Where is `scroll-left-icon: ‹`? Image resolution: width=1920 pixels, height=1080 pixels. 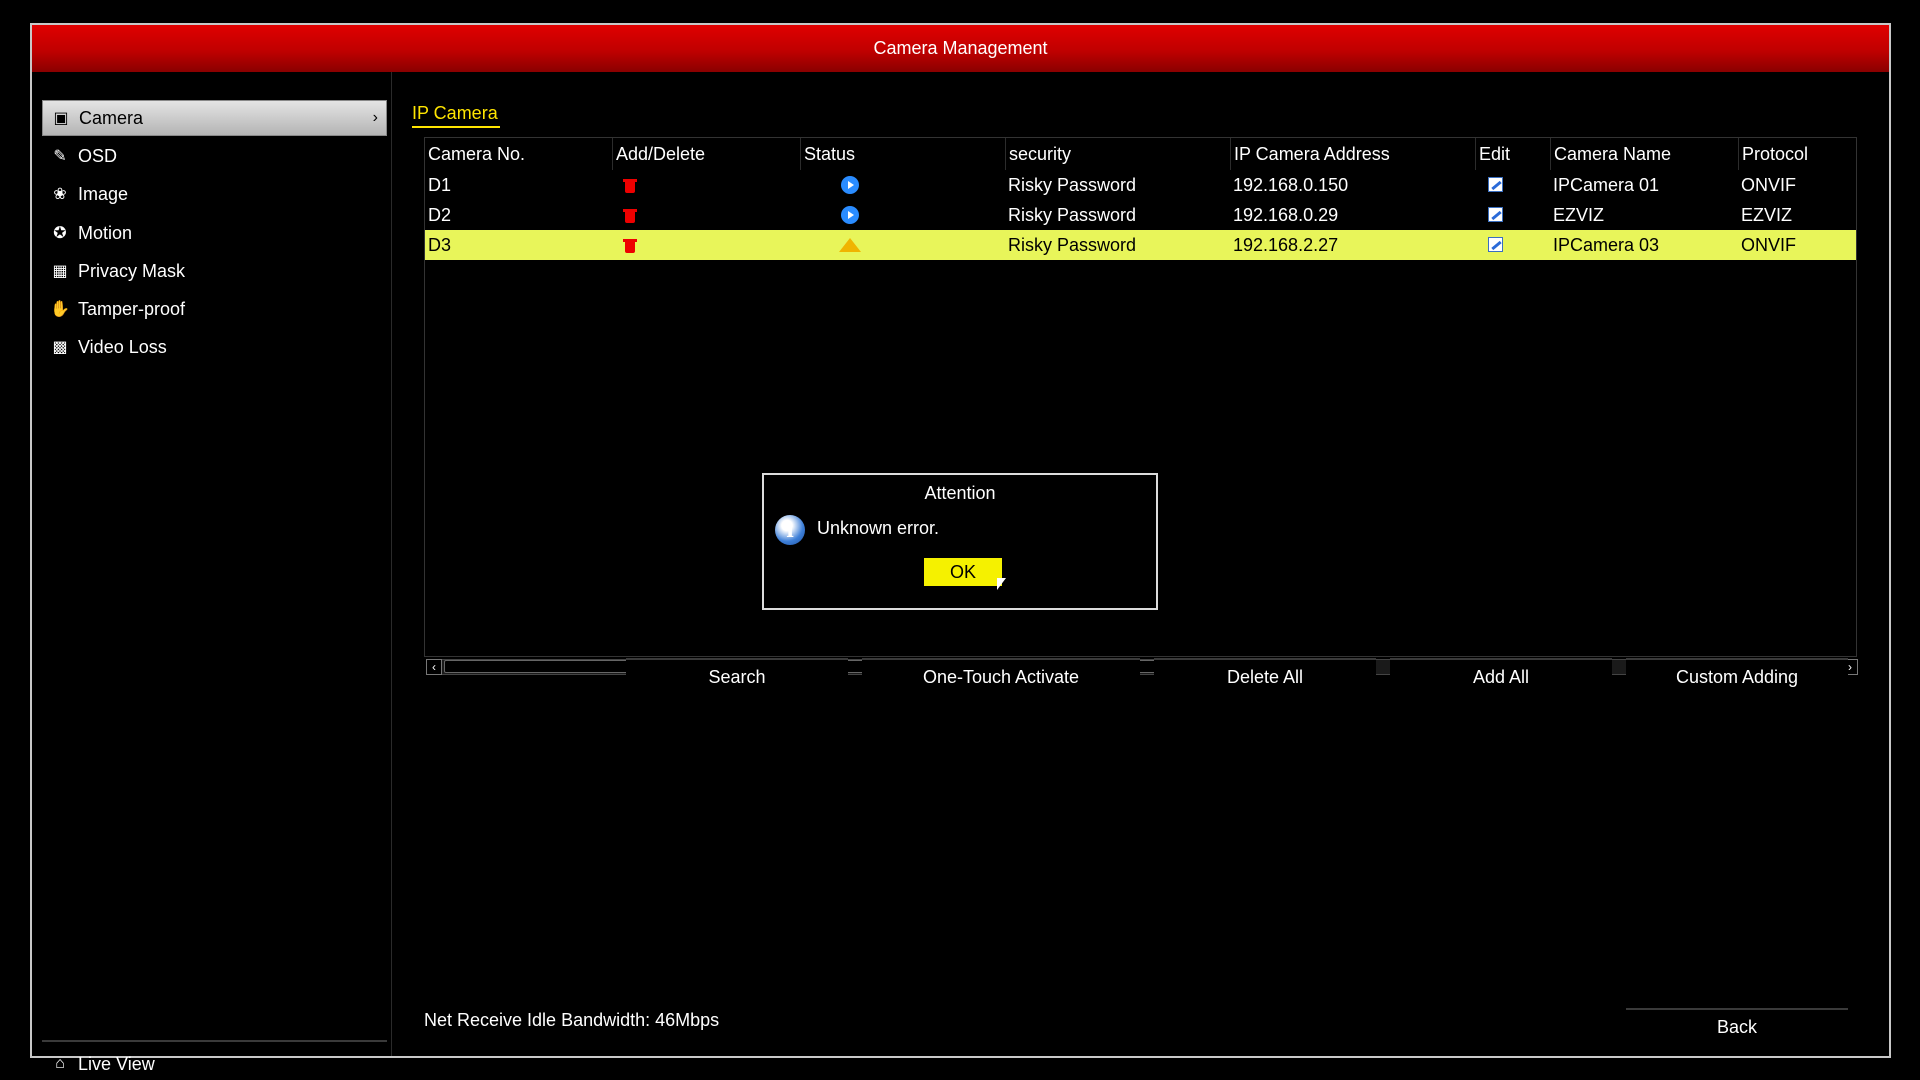 scroll-left-icon: ‹ is located at coordinates (434, 667).